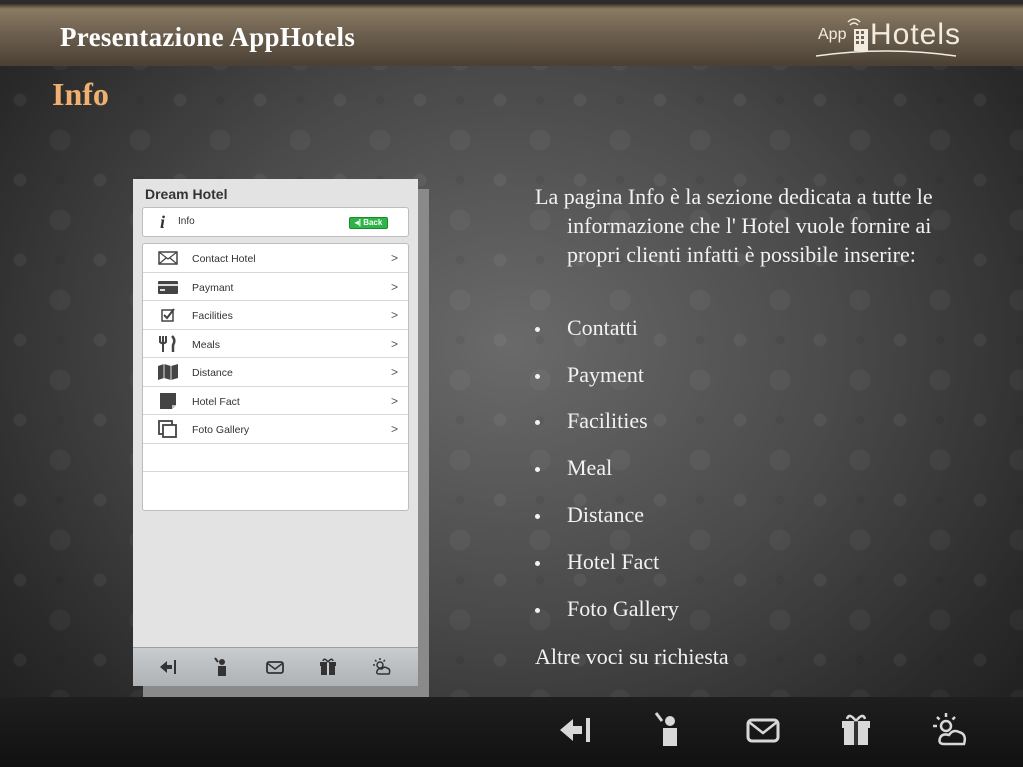 This screenshot has width=1023, height=767. What do you see at coordinates (168, 400) in the screenshot?
I see `note-icon` at bounding box center [168, 400].